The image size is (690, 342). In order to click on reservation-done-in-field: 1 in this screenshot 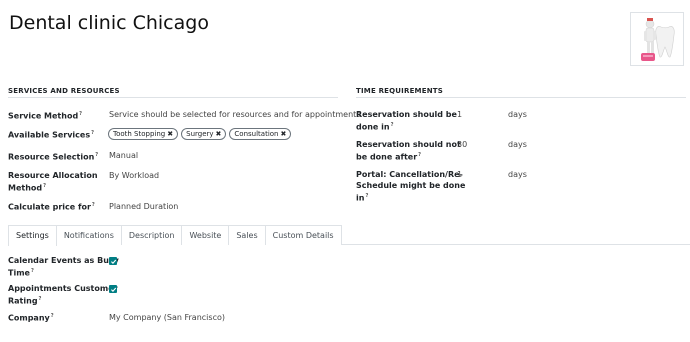, I will do `click(459, 114)`.